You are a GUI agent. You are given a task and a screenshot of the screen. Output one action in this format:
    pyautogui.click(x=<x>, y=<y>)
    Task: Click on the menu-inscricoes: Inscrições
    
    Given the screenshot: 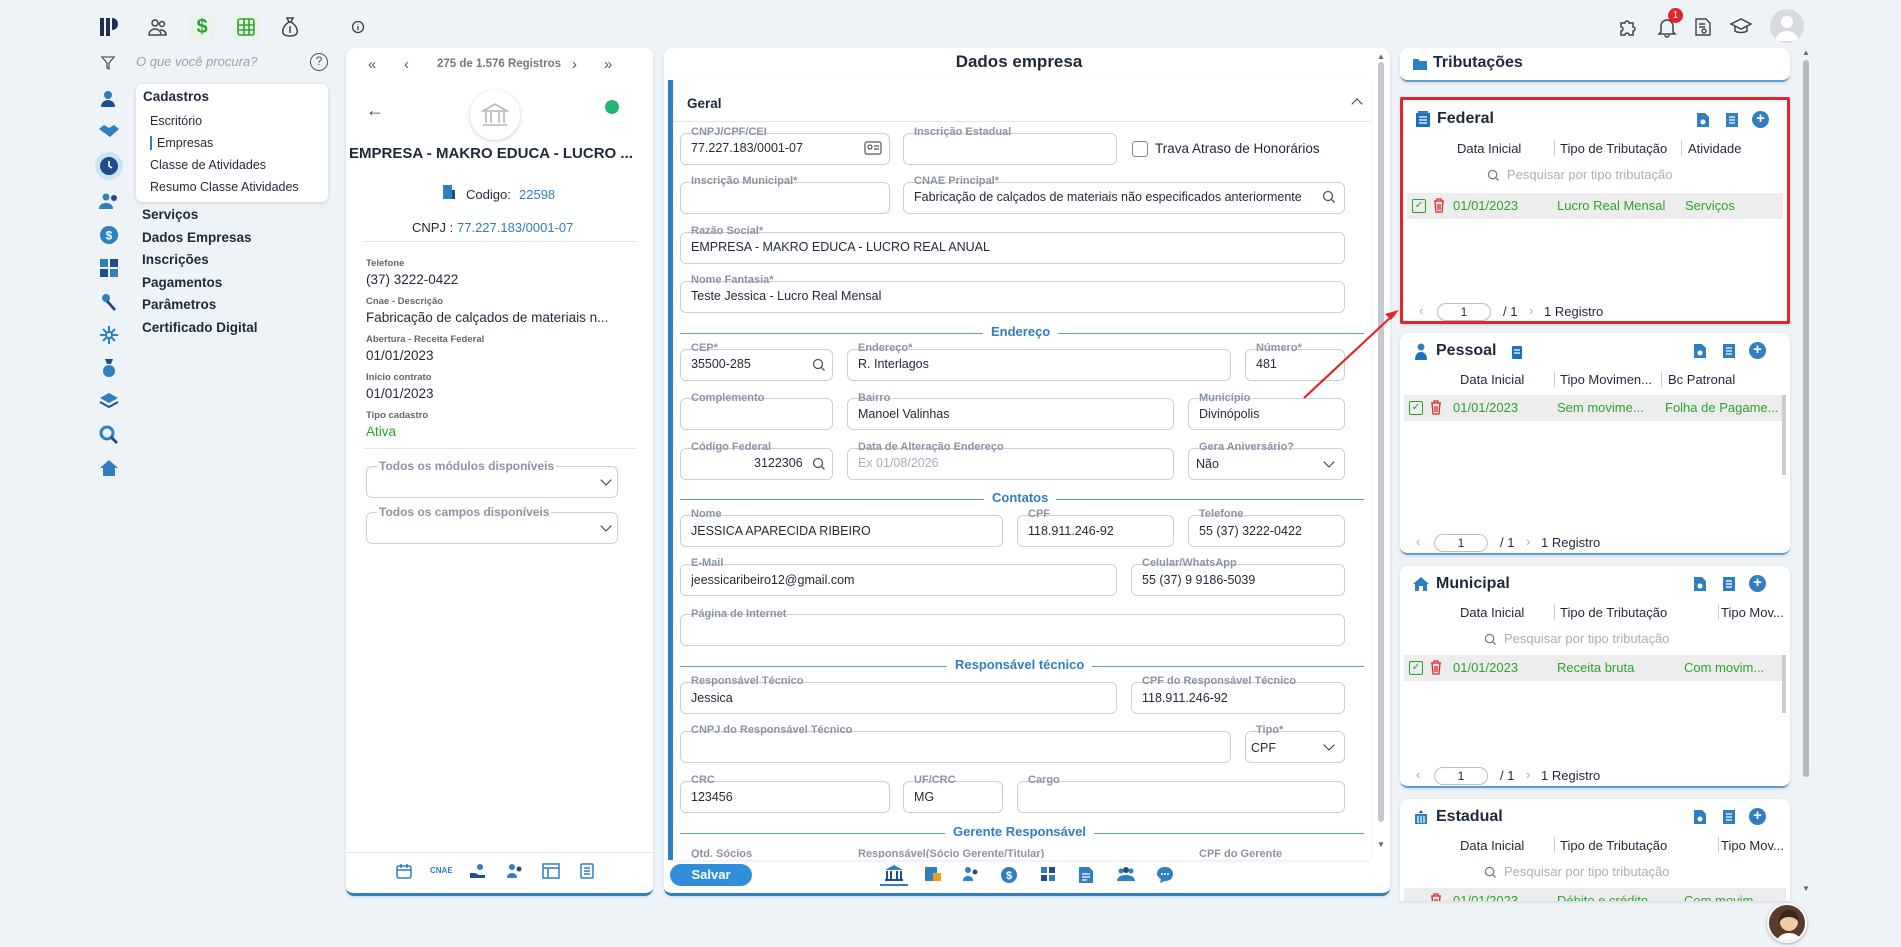 What is the action you would take?
    pyautogui.click(x=175, y=259)
    